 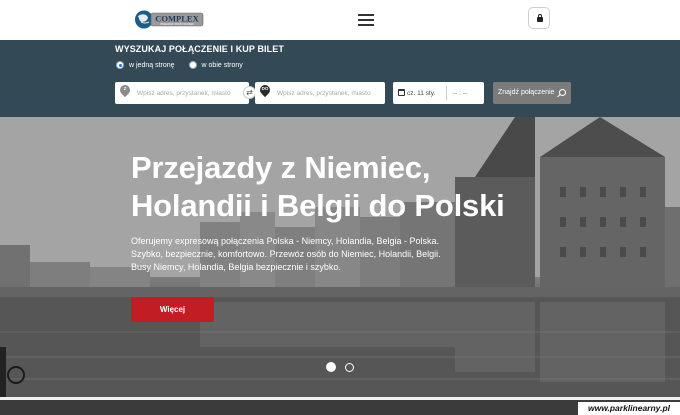 I want to click on origin-pin-icon: Z, so click(x=125, y=90).